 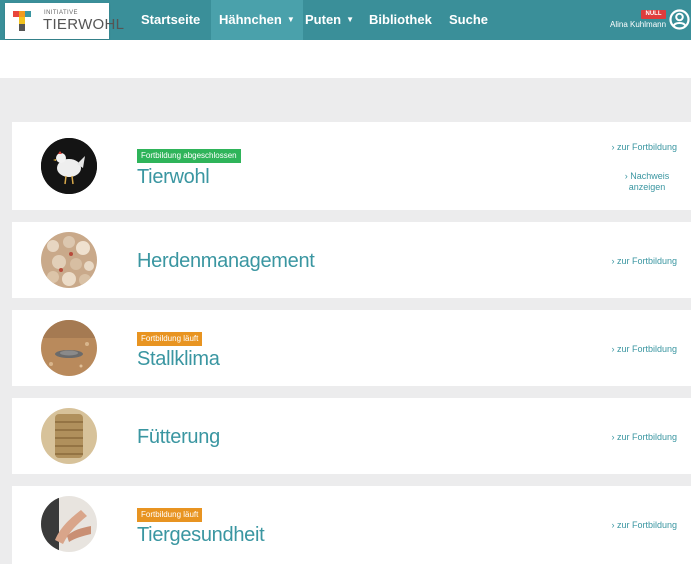 I want to click on course-card-fuetterung: Fütterung › zur Fortbildung, so click(x=351, y=436).